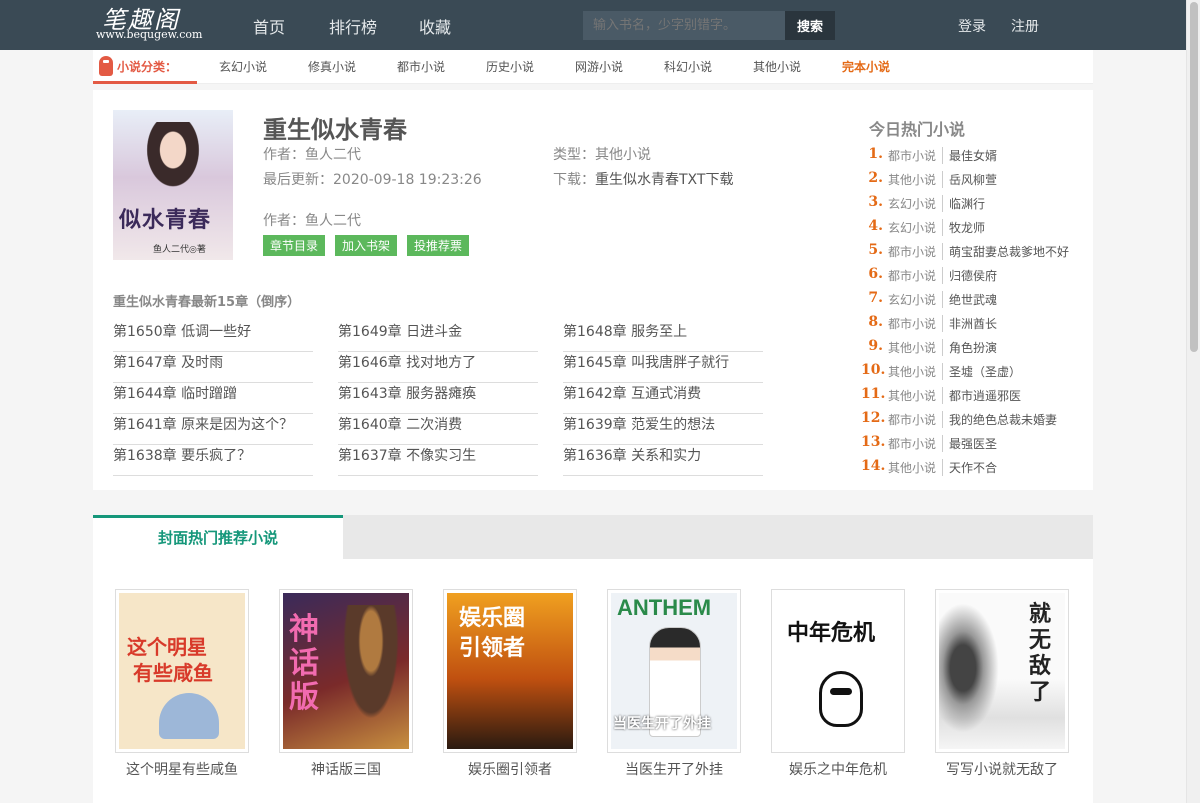 The image size is (1200, 803). Describe the element at coordinates (218, 537) in the screenshot. I see `tab-cover-recommend: 封面热门推荐小说` at that location.